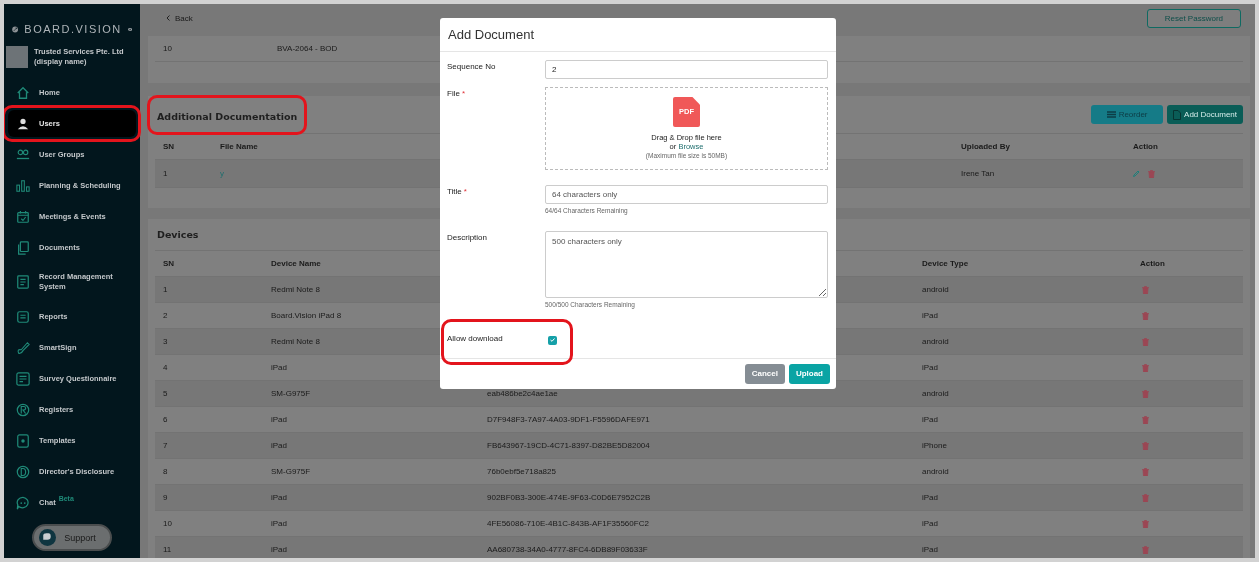 This screenshot has height=562, width=1259. Describe the element at coordinates (568, 445) in the screenshot. I see `table-cell: FB643967-19CD-4C71-8397-D82BE5D82004` at that location.